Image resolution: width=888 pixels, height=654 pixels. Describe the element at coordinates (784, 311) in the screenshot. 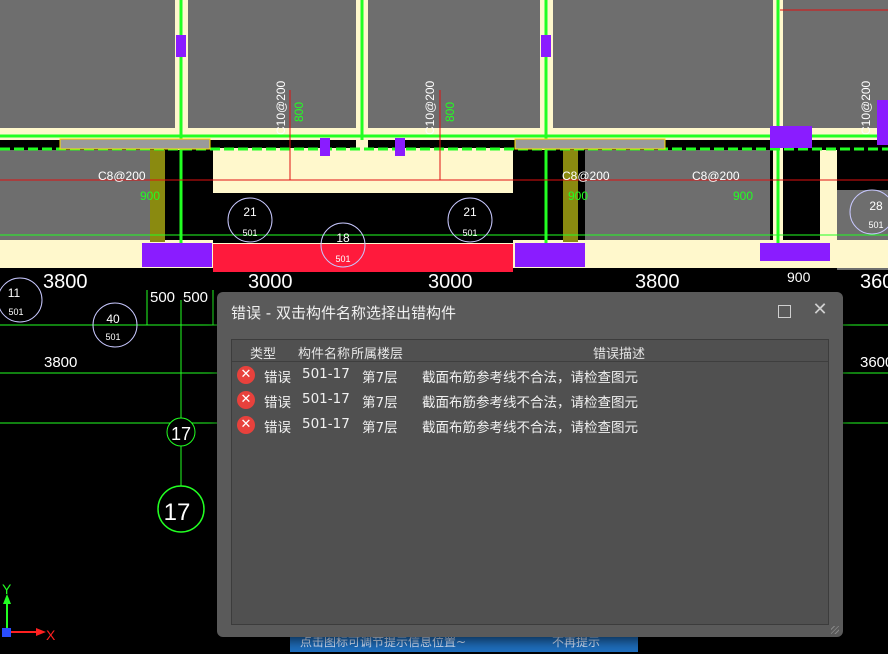

I see `maximize-button` at that location.